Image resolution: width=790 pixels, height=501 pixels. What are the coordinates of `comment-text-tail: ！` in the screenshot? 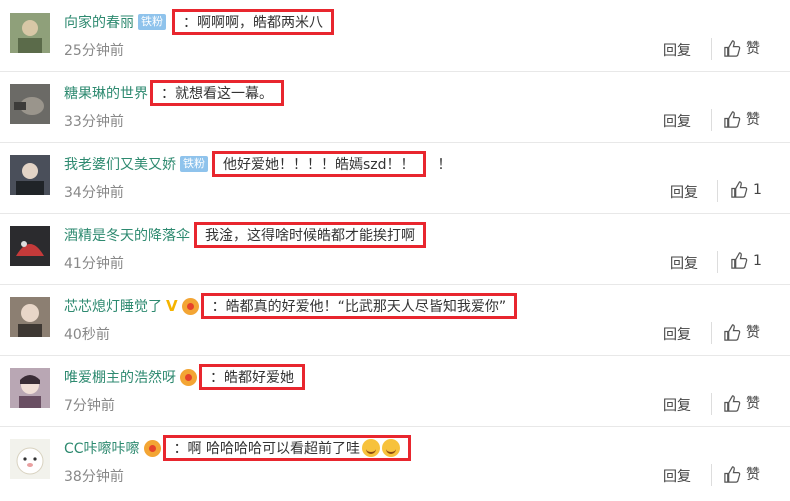 It's located at (444, 165).